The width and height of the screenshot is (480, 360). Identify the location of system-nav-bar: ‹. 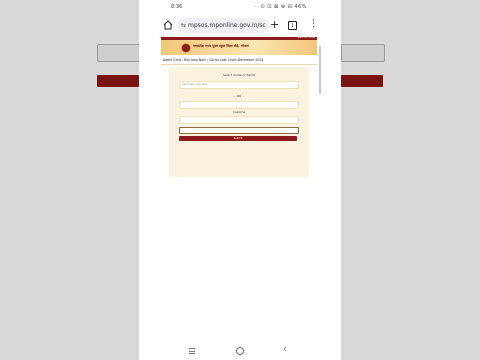
(240, 351).